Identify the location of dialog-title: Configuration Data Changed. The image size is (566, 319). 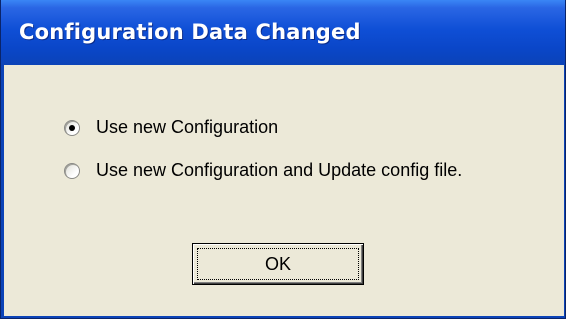
(190, 32).